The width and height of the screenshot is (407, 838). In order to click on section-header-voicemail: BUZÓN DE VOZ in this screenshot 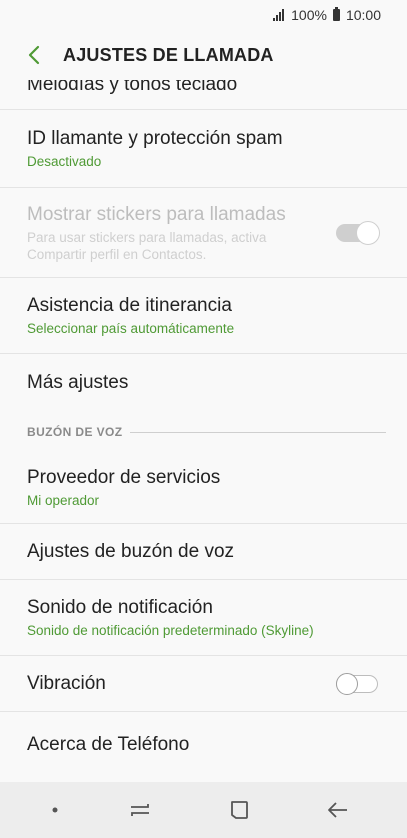, I will do `click(203, 432)`.